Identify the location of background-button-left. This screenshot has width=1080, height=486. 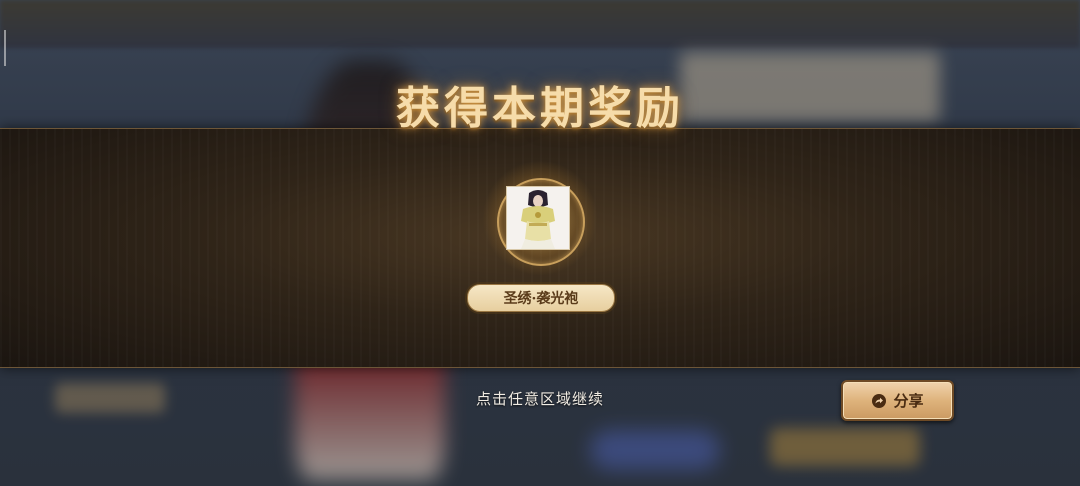
(110, 398).